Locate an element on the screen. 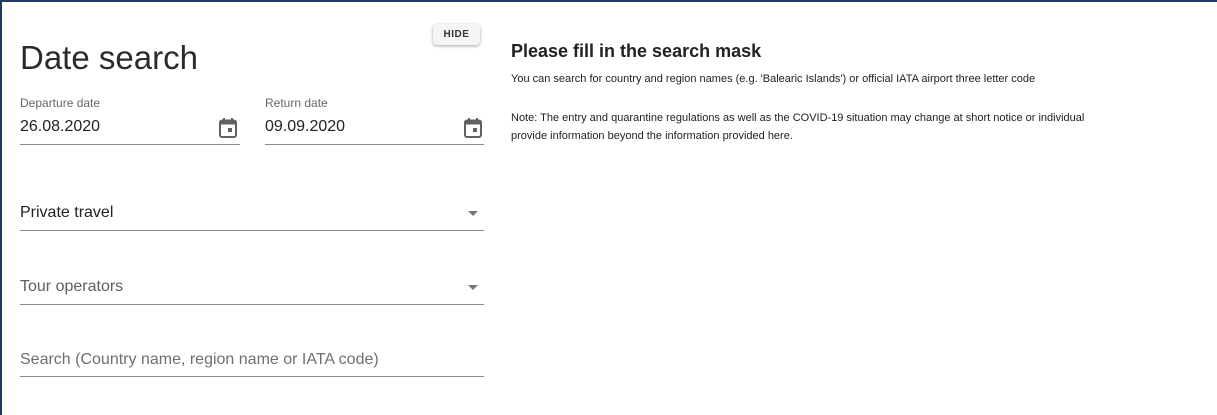  return-date-value: 09.09.2020 is located at coordinates (305, 126).